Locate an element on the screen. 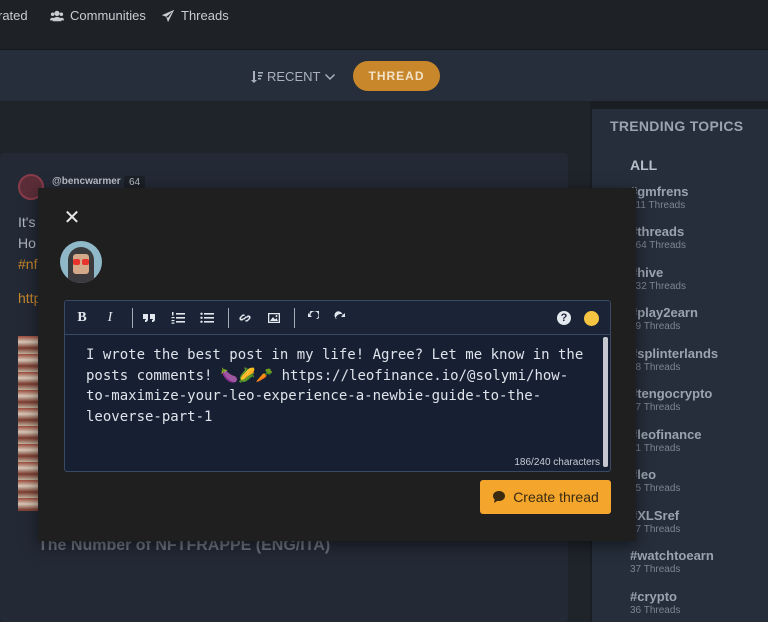 The height and width of the screenshot is (622, 768). topic-name: #leo is located at coordinates (643, 474).